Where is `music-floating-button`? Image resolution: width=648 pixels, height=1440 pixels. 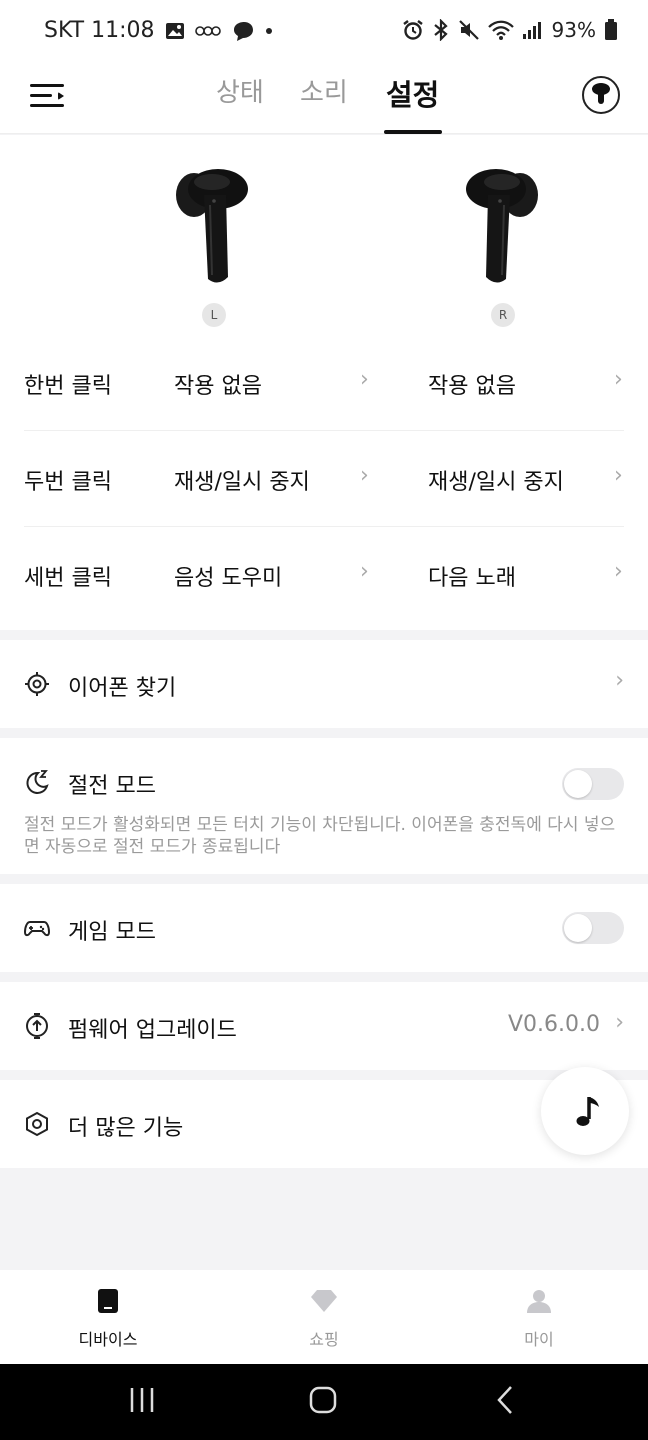 music-floating-button is located at coordinates (585, 1111).